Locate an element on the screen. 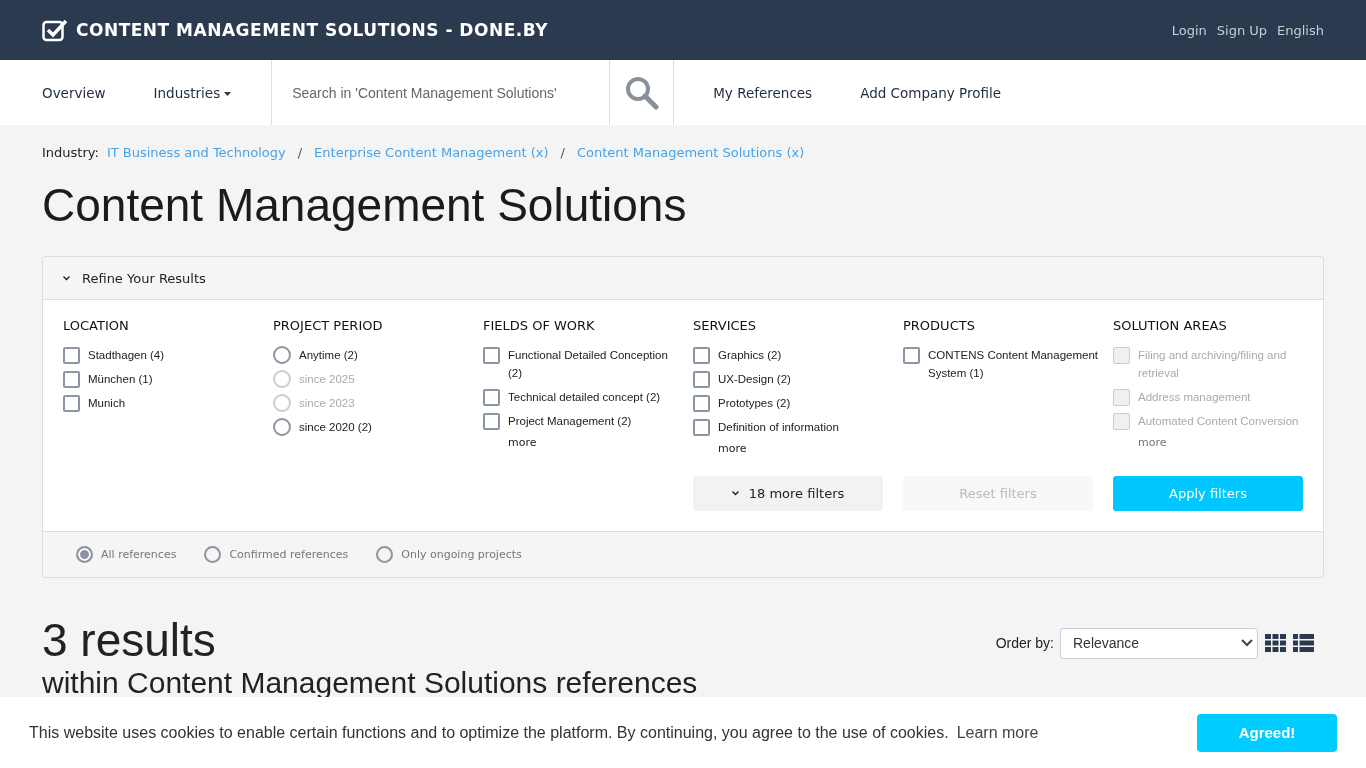 The height and width of the screenshot is (768, 1366). filter-option-label: Anytime (2) is located at coordinates (329, 355).